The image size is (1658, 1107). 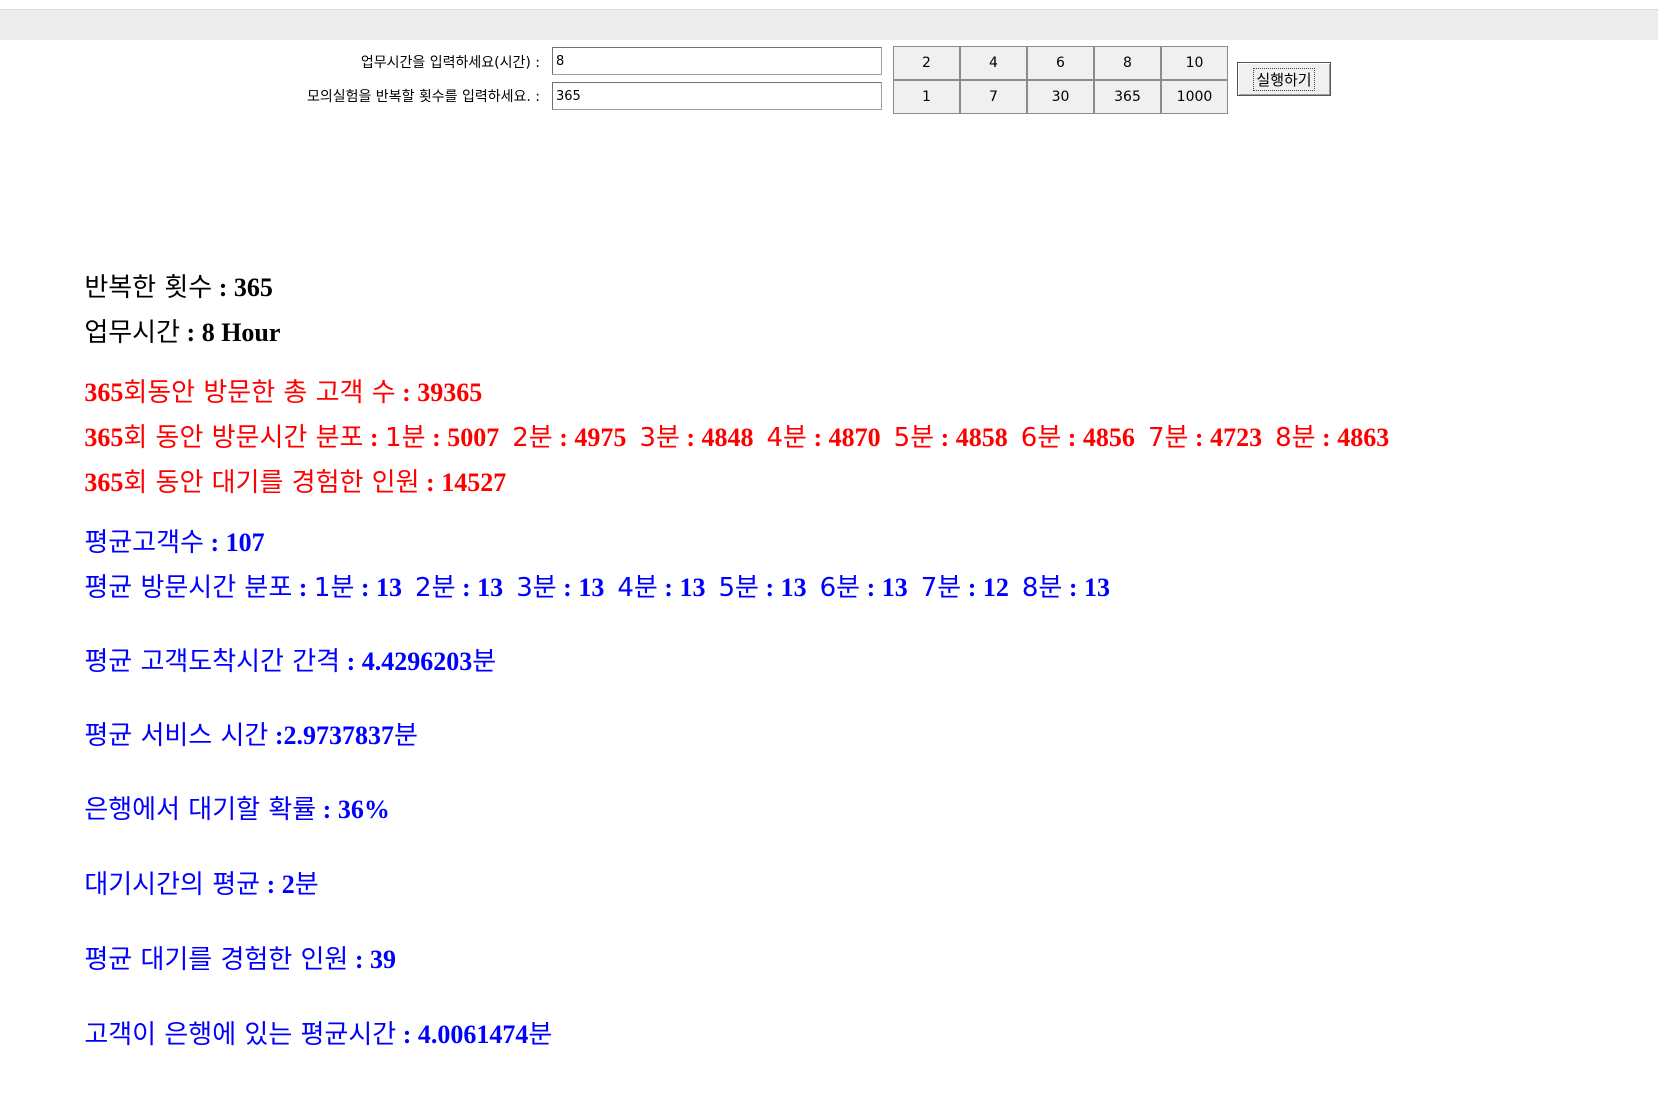 I want to click on repeat-preset-button: 7, so click(x=993, y=97).